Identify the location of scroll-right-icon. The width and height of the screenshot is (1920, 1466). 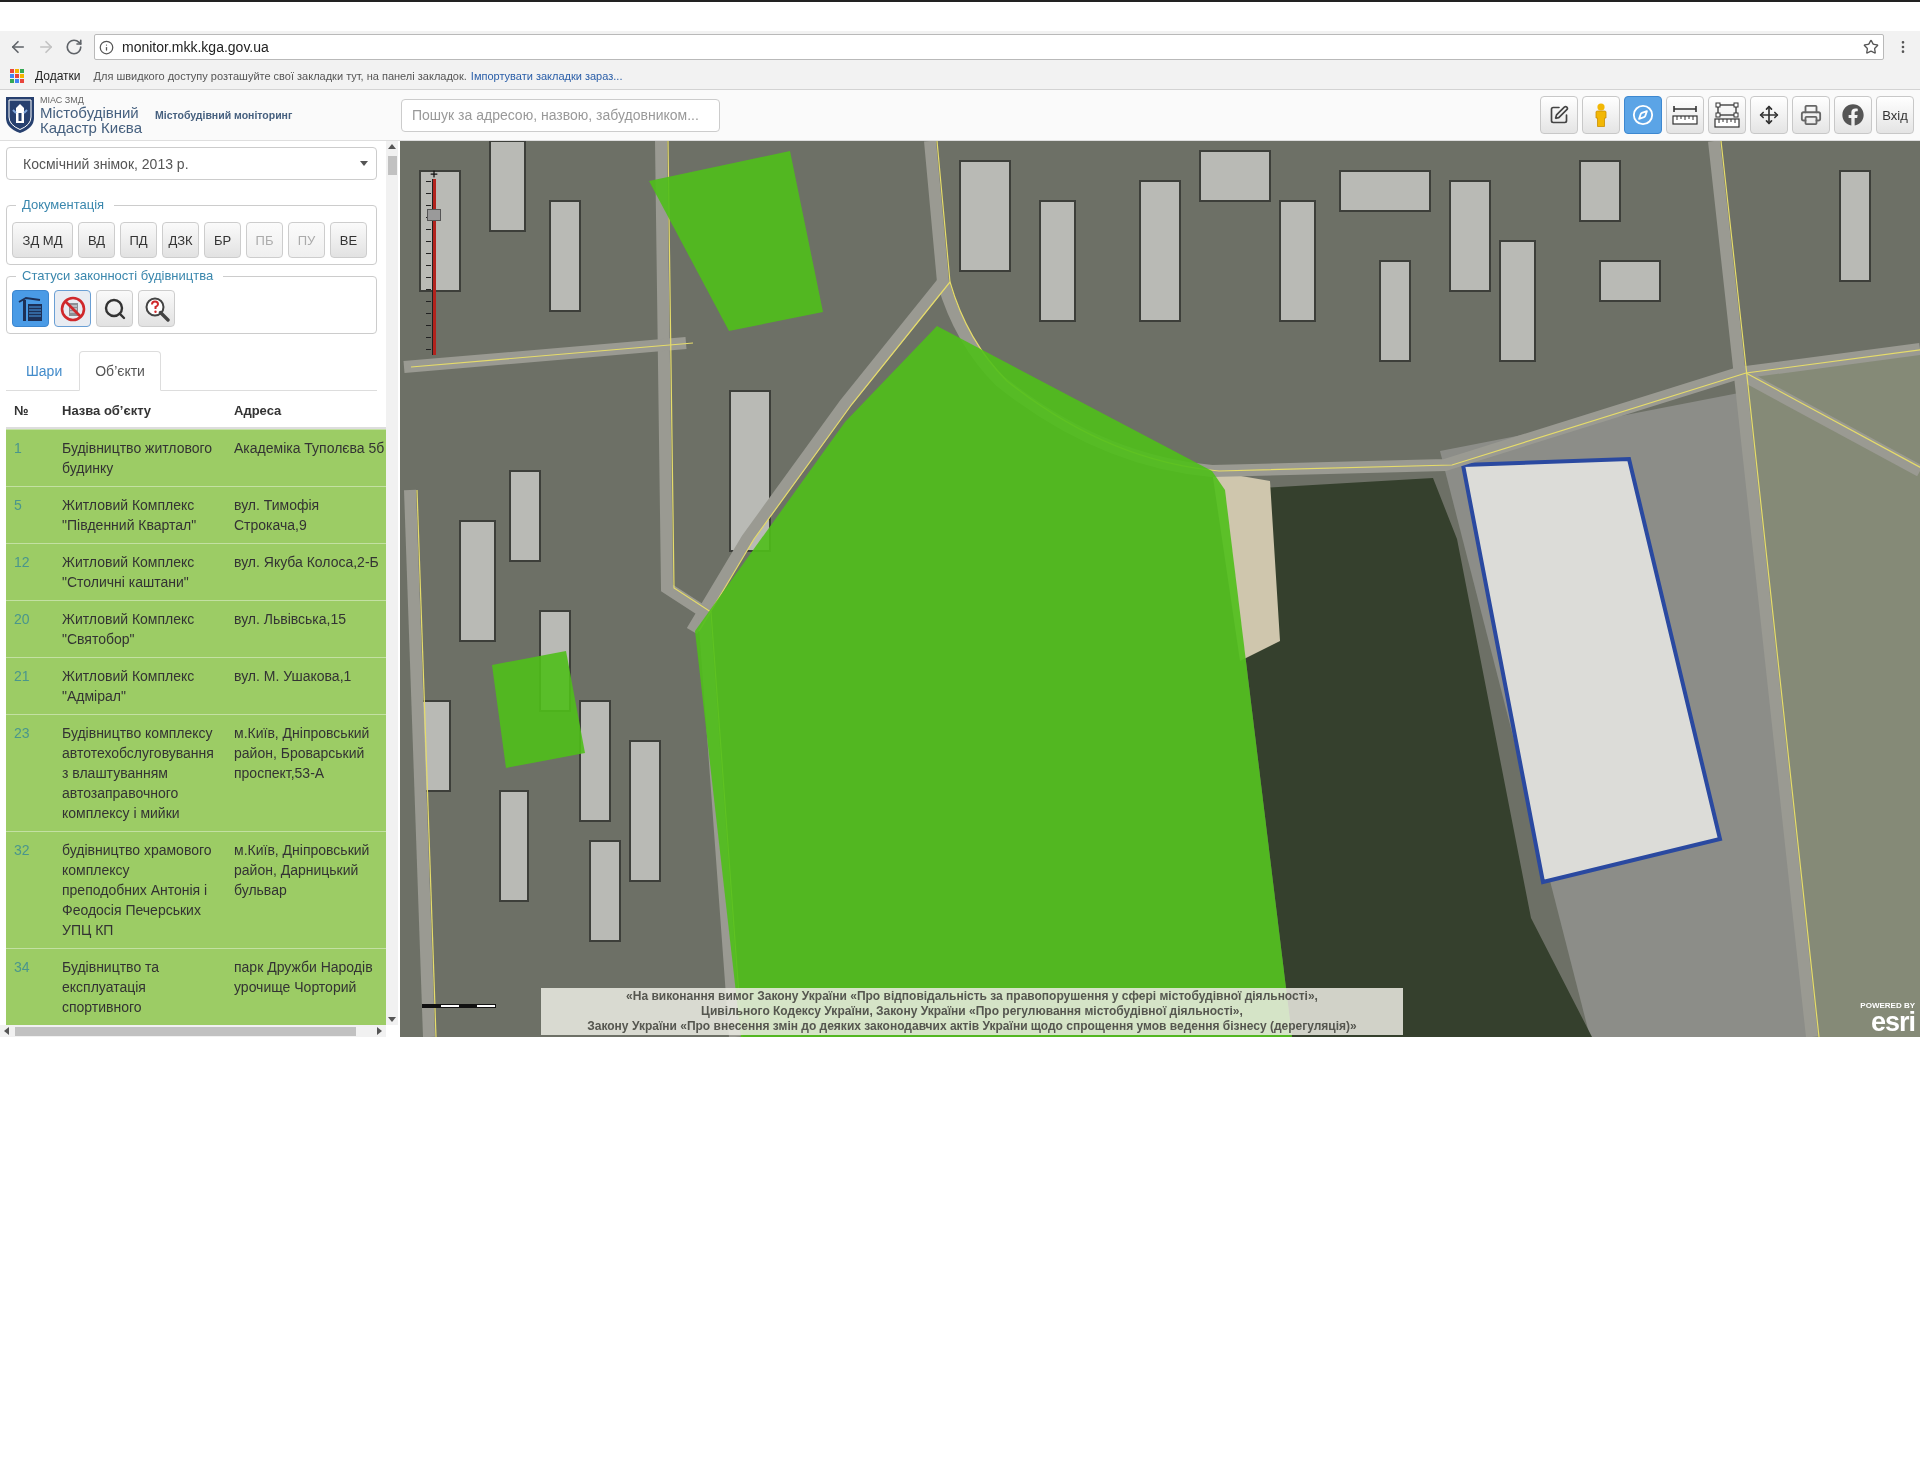
(379, 1031).